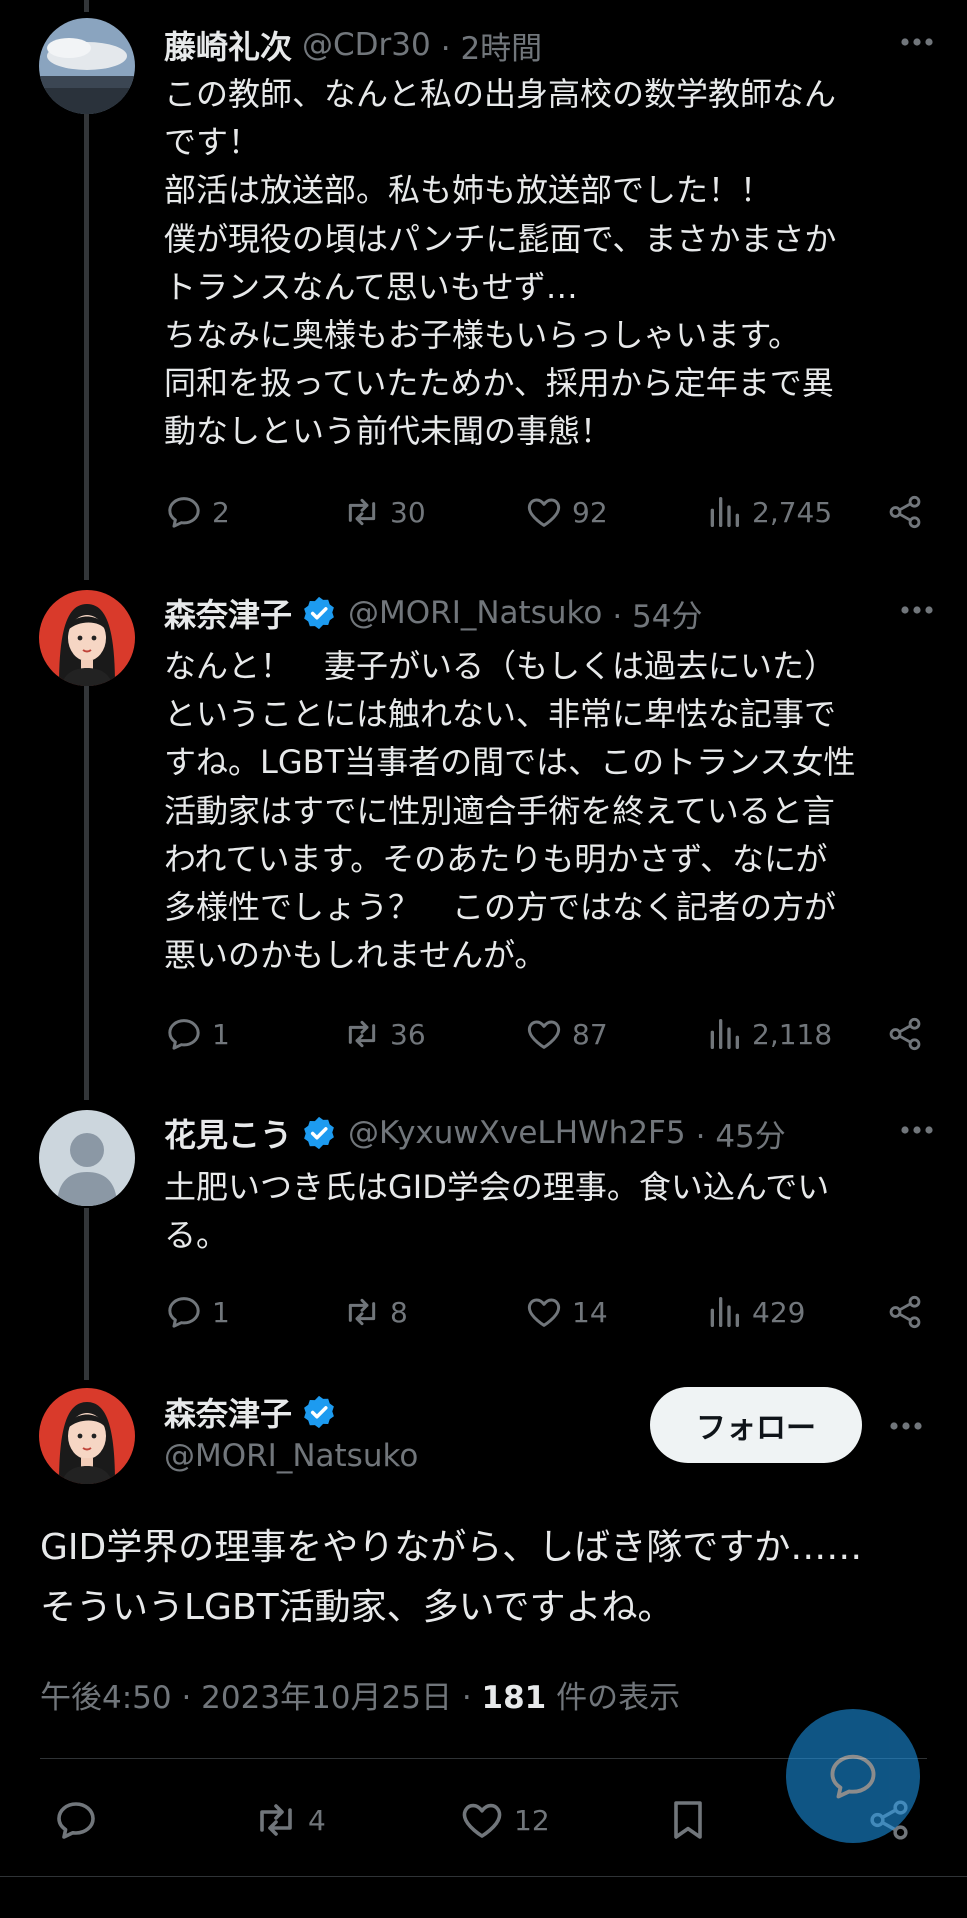 The image size is (967, 1918). I want to click on like-count: 92, so click(590, 512).